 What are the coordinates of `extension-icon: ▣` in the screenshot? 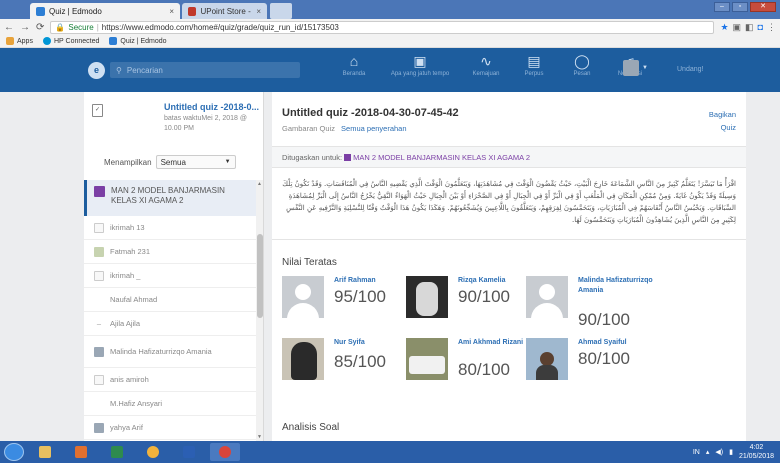 It's located at (737, 27).